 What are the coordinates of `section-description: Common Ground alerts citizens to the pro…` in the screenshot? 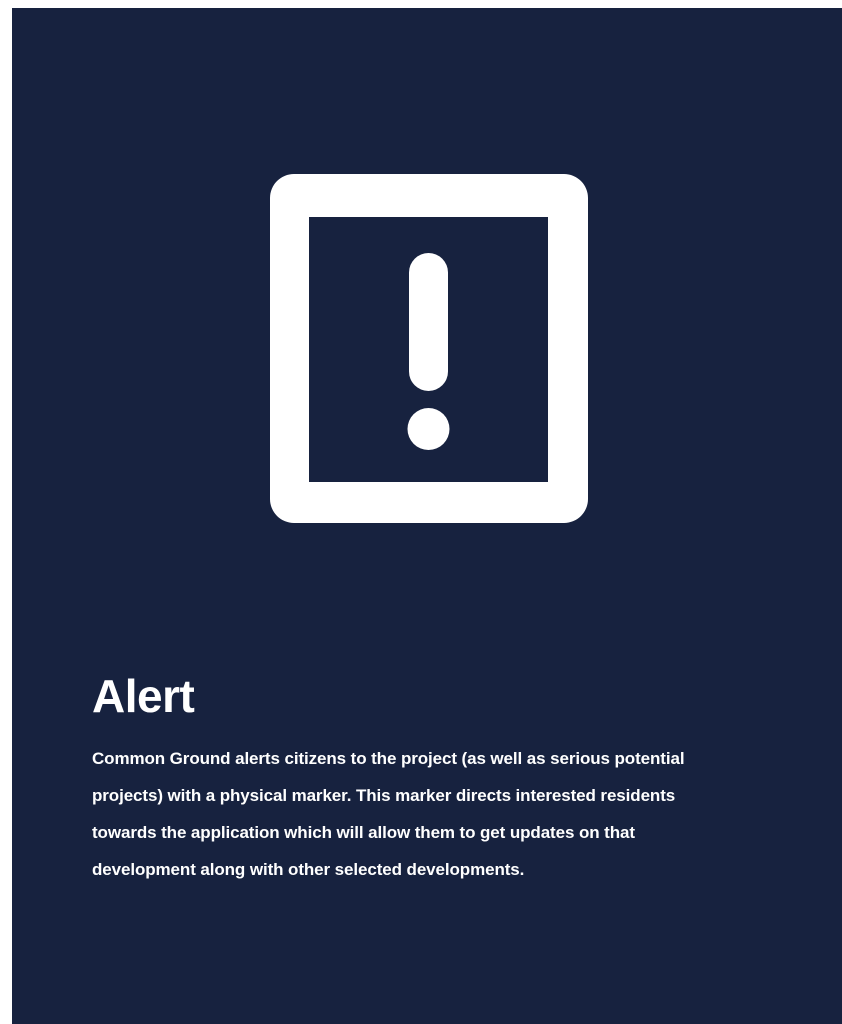 It's located at (388, 814).